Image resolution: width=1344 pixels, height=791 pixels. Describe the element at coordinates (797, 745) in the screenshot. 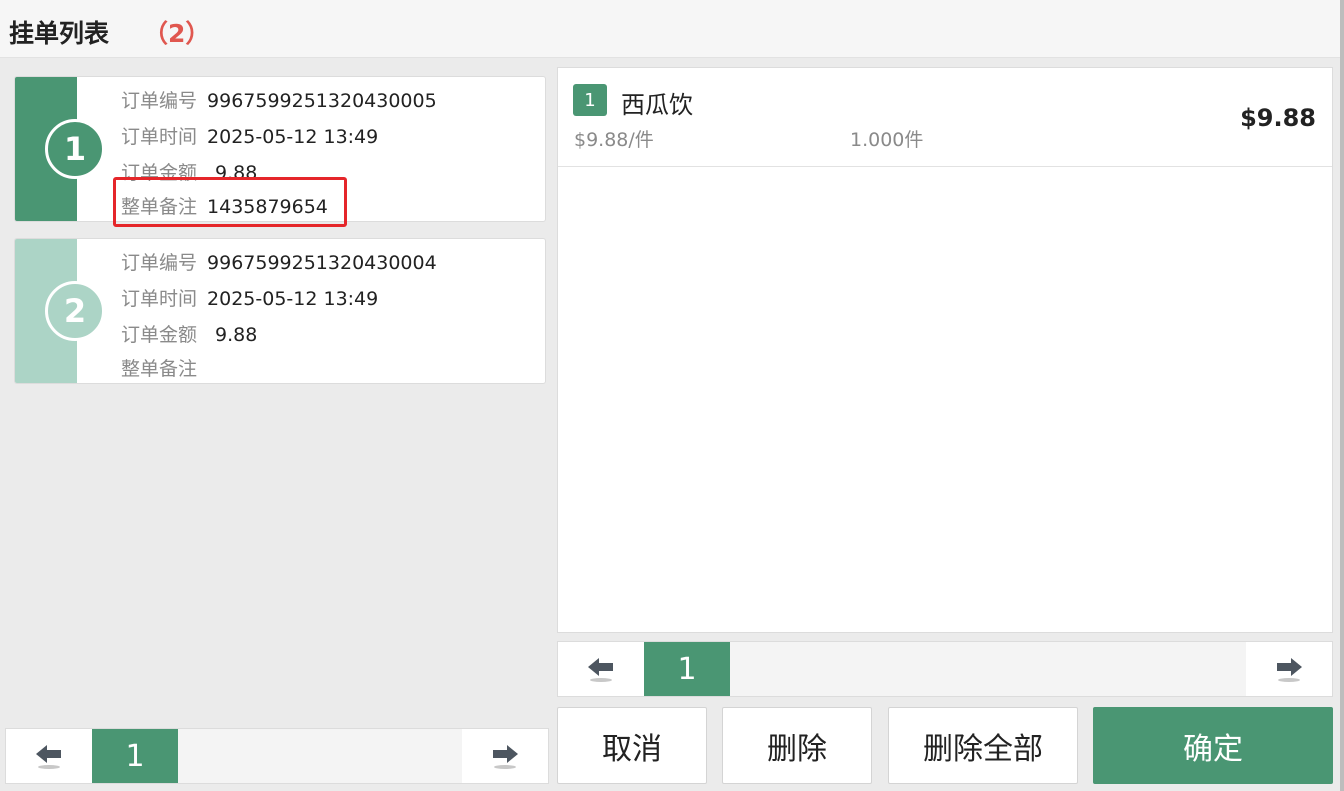

I see `delete-button: 删除` at that location.